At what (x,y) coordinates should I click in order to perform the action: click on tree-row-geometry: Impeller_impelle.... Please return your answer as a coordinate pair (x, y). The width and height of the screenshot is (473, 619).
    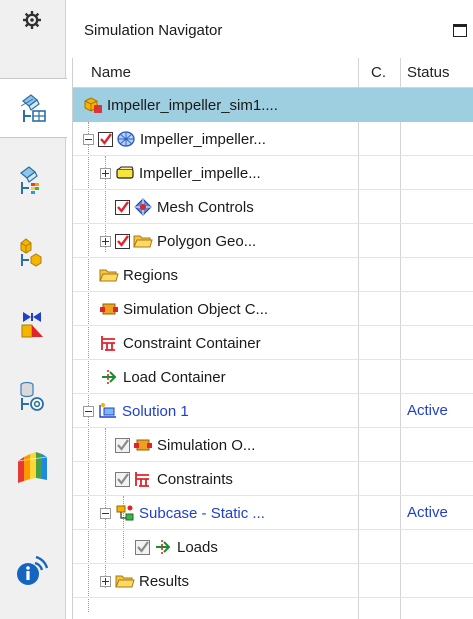
    Looking at the image, I should click on (273, 173).